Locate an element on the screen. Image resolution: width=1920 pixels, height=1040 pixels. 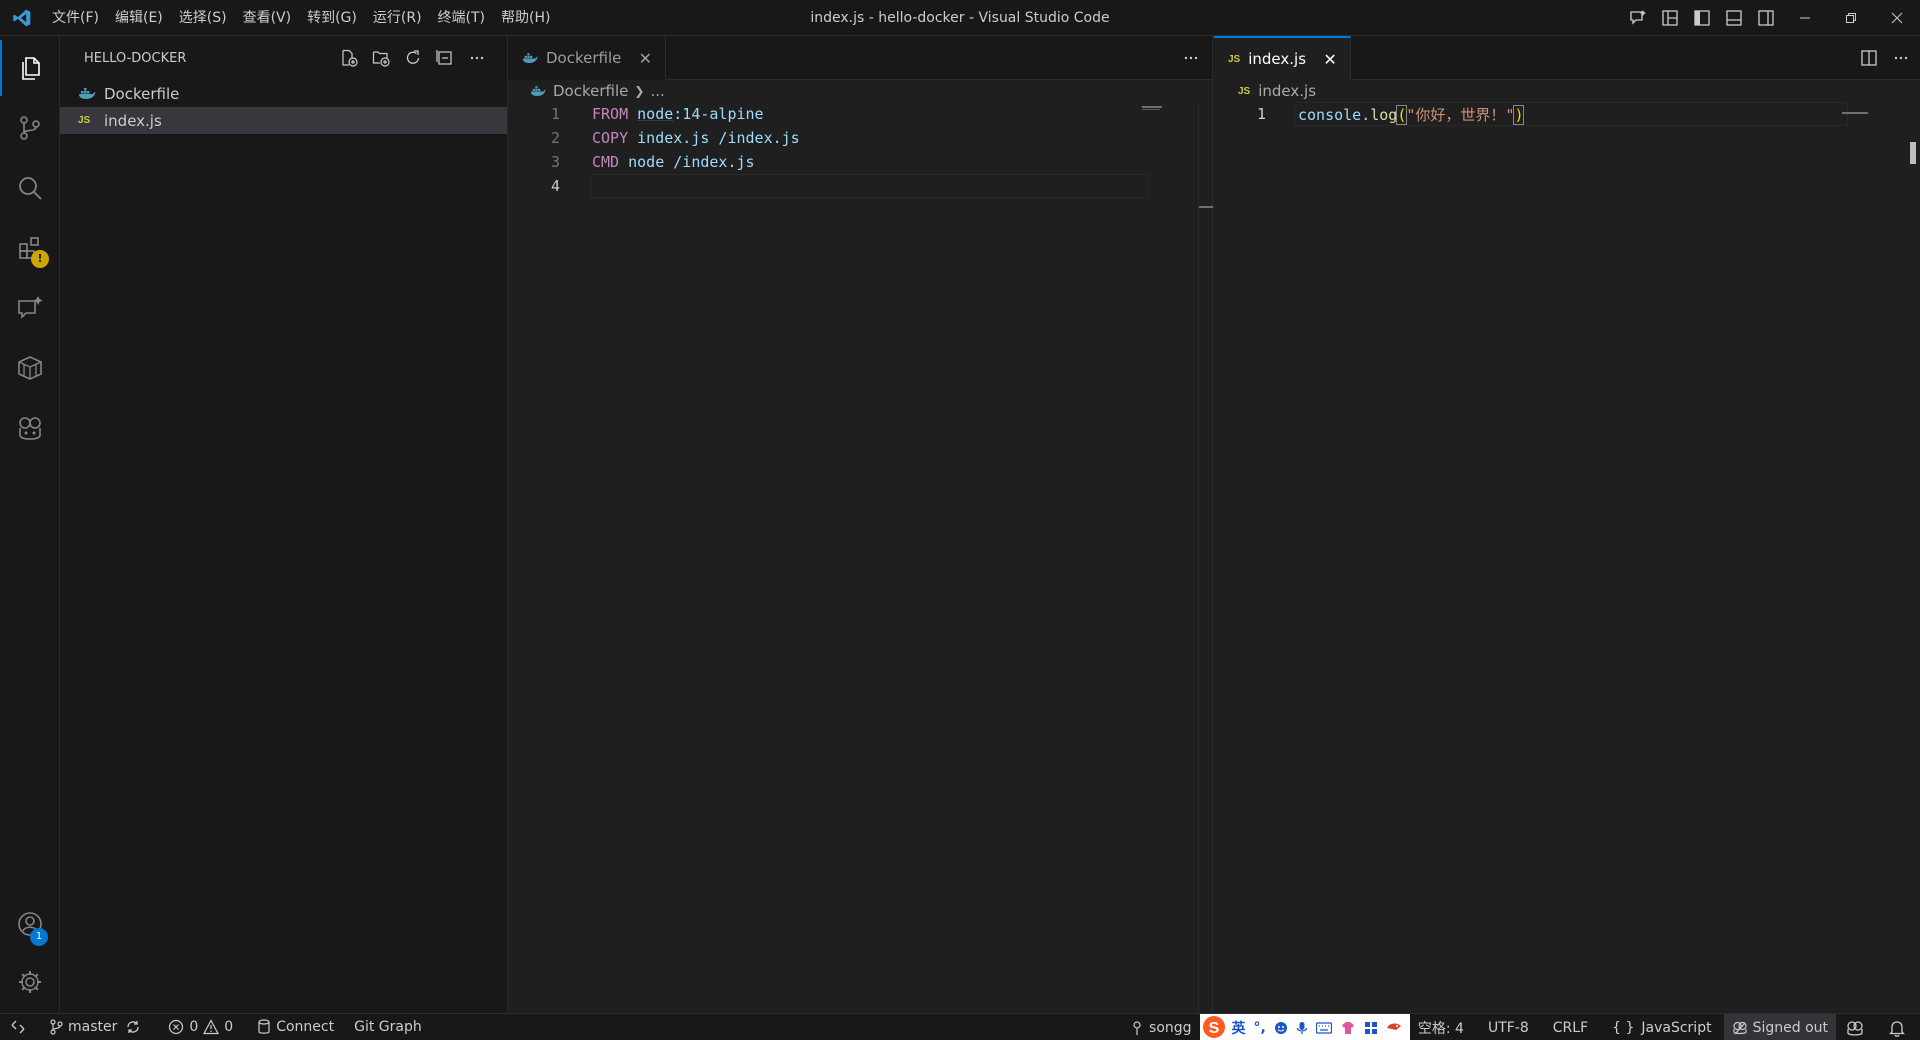
file-name: index.js is located at coordinates (133, 120).